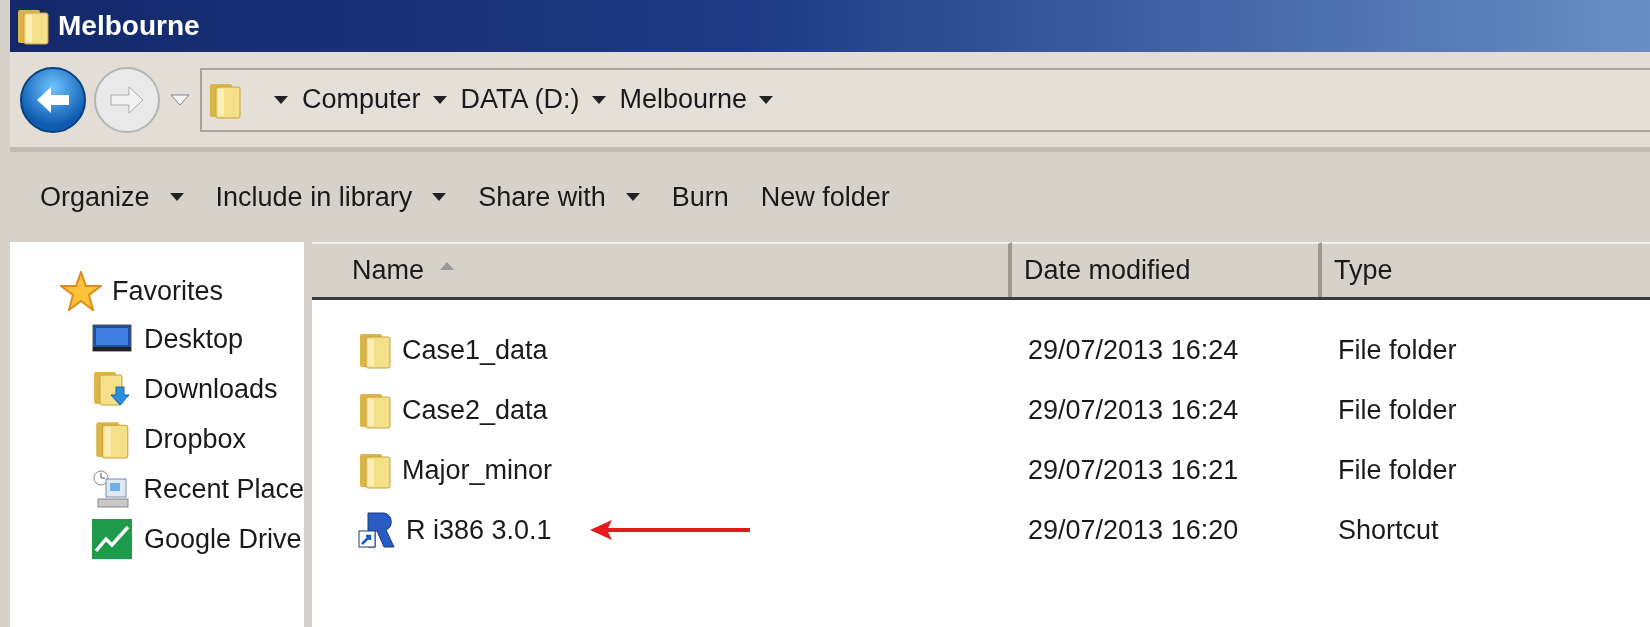 The height and width of the screenshot is (627, 1650). I want to click on column-header: Type, so click(1486, 269).